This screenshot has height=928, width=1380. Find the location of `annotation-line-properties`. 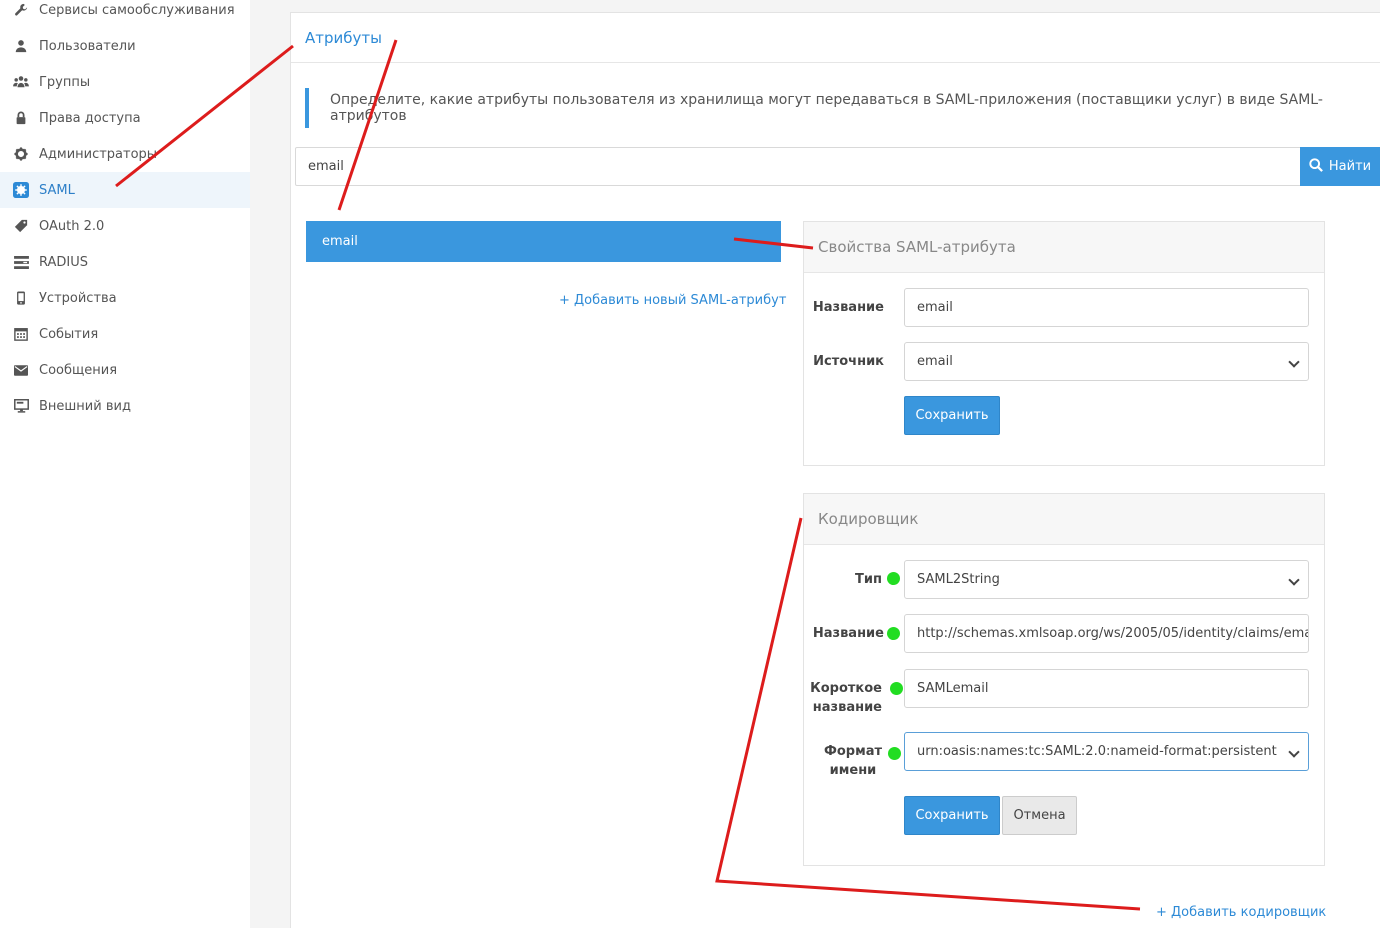

annotation-line-properties is located at coordinates (773, 243).